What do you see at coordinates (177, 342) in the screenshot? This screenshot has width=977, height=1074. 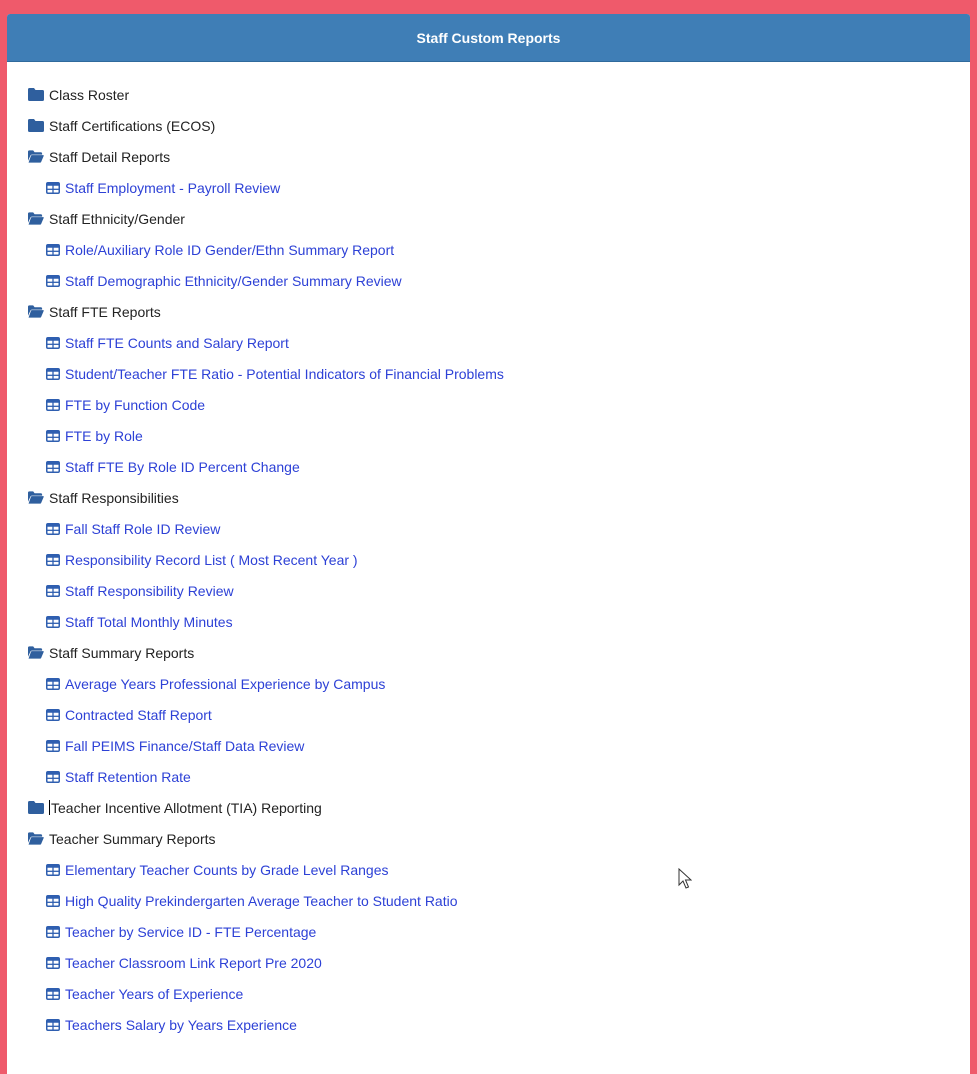 I see `report-label: Staff FTE Counts and Salary Report` at bounding box center [177, 342].